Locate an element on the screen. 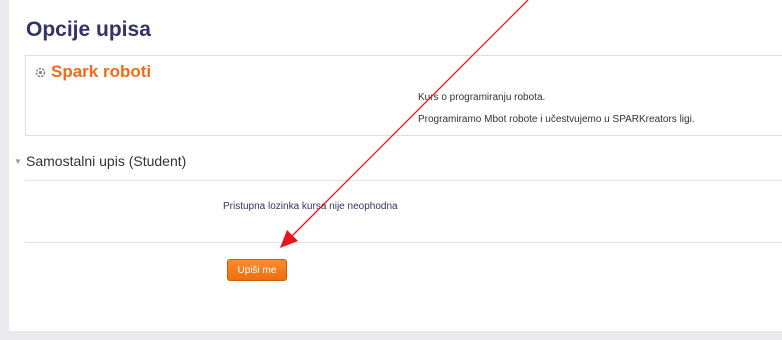 The width and height of the screenshot is (782, 340). left-gutter is located at coordinates (4, 170).